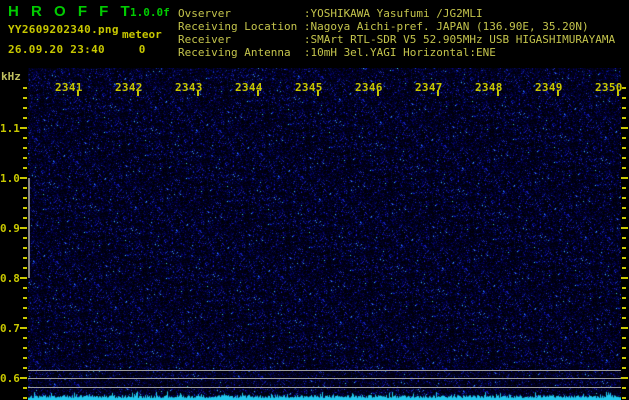 This screenshot has width=629, height=400. Describe the element at coordinates (11, 76) in the screenshot. I see `freq-axis-unit-label: kHz` at that location.